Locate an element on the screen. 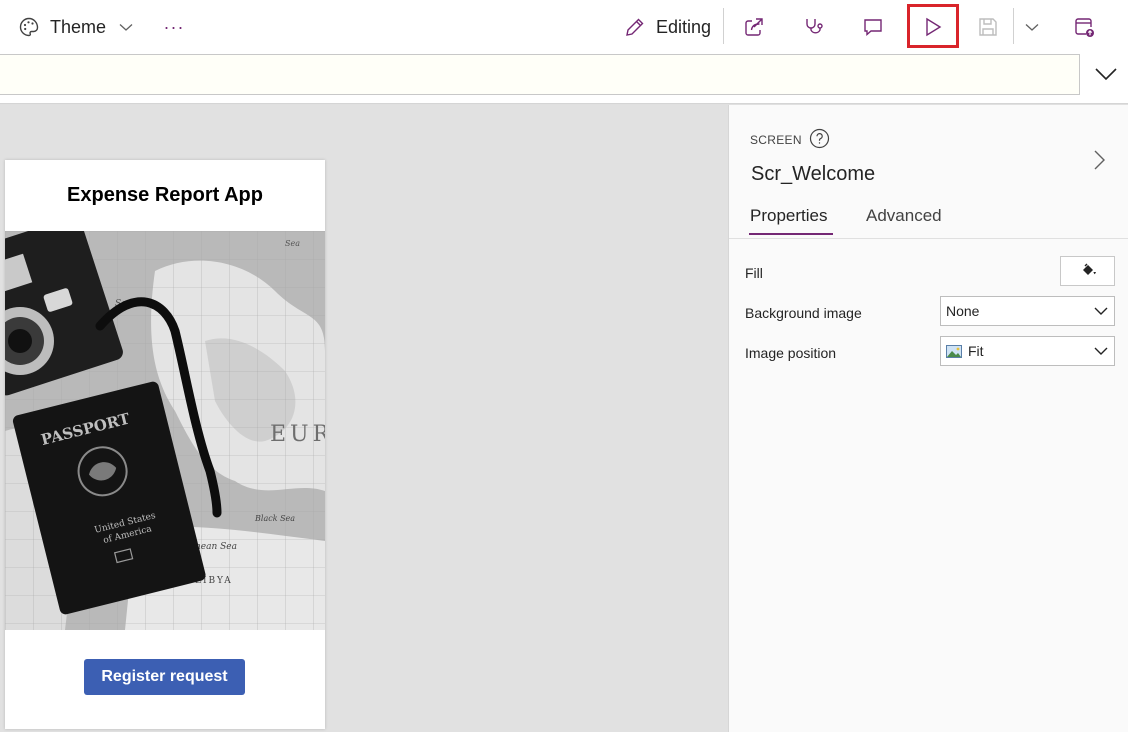 This screenshot has width=1128, height=732. publish-icon is located at coordinates (1084, 27).